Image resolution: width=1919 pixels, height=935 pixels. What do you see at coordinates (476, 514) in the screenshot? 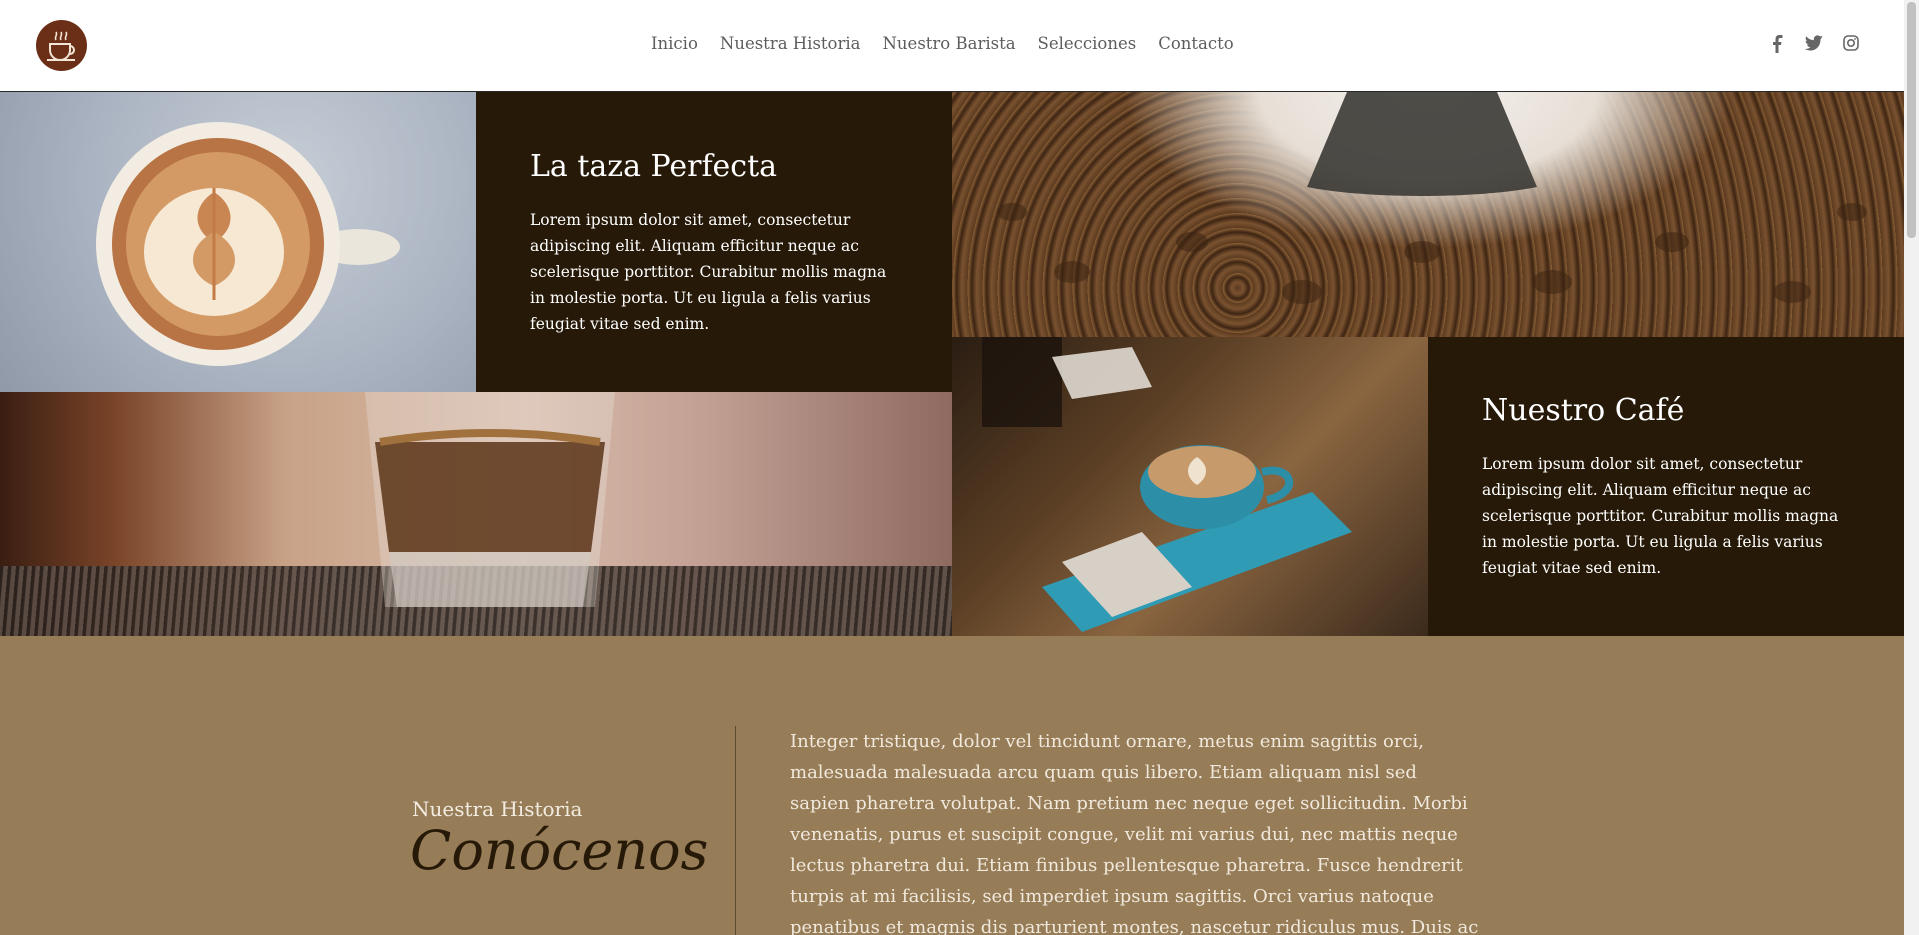
I see `espresso-glass-image` at bounding box center [476, 514].